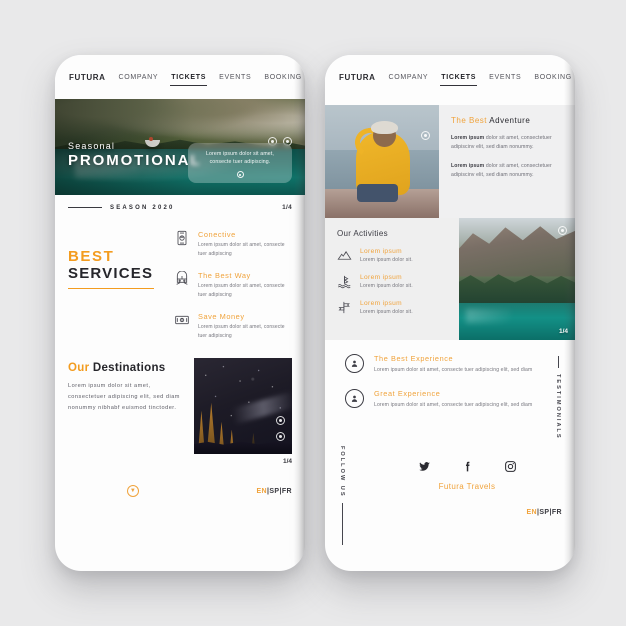 The image size is (626, 626). I want to click on destination-image-controls, so click(280, 428).